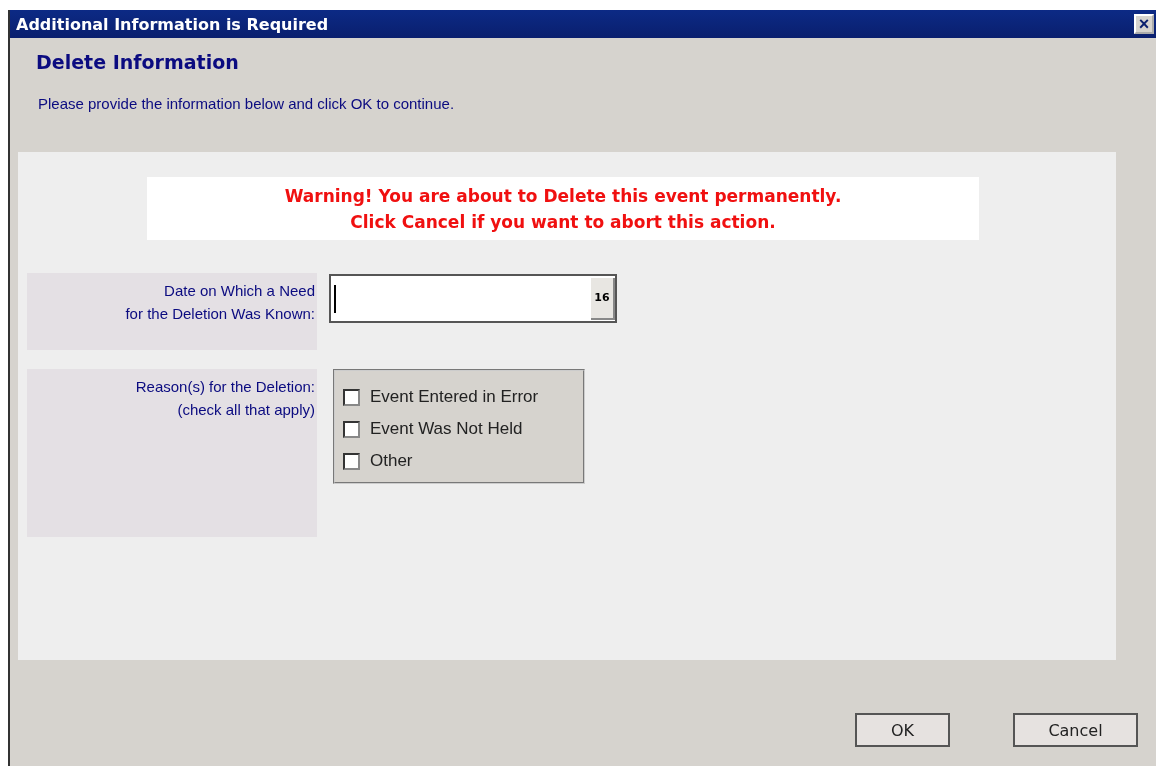 The image size is (1156, 766). I want to click on checkbox-label: Other, so click(391, 461).